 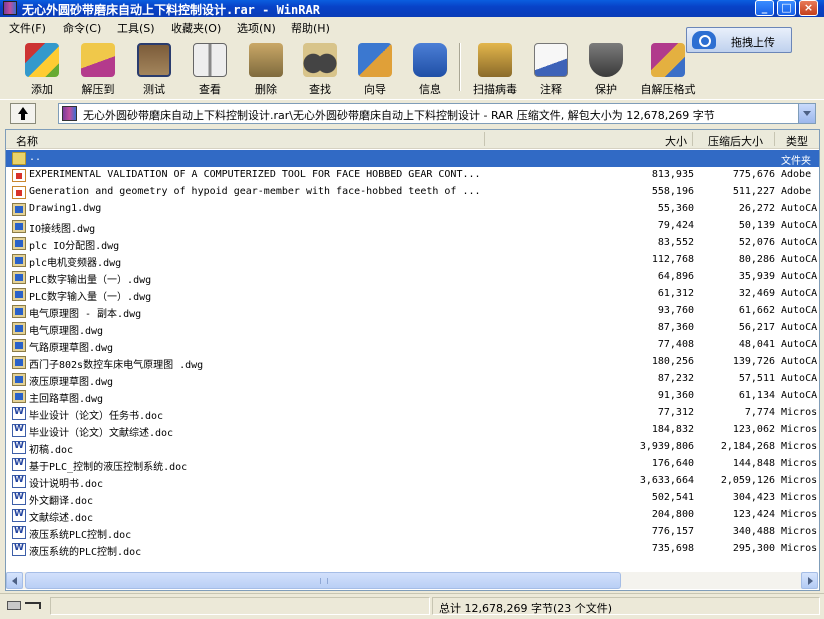 What do you see at coordinates (549, 68) in the screenshot?
I see `comment-button: 注释` at bounding box center [549, 68].